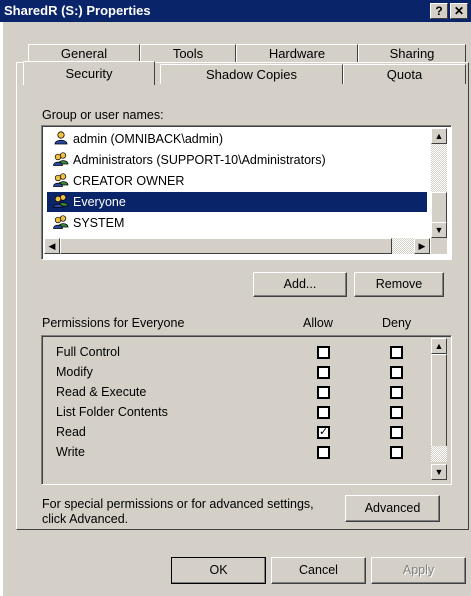  I want to click on allow-header: Allow, so click(318, 323).